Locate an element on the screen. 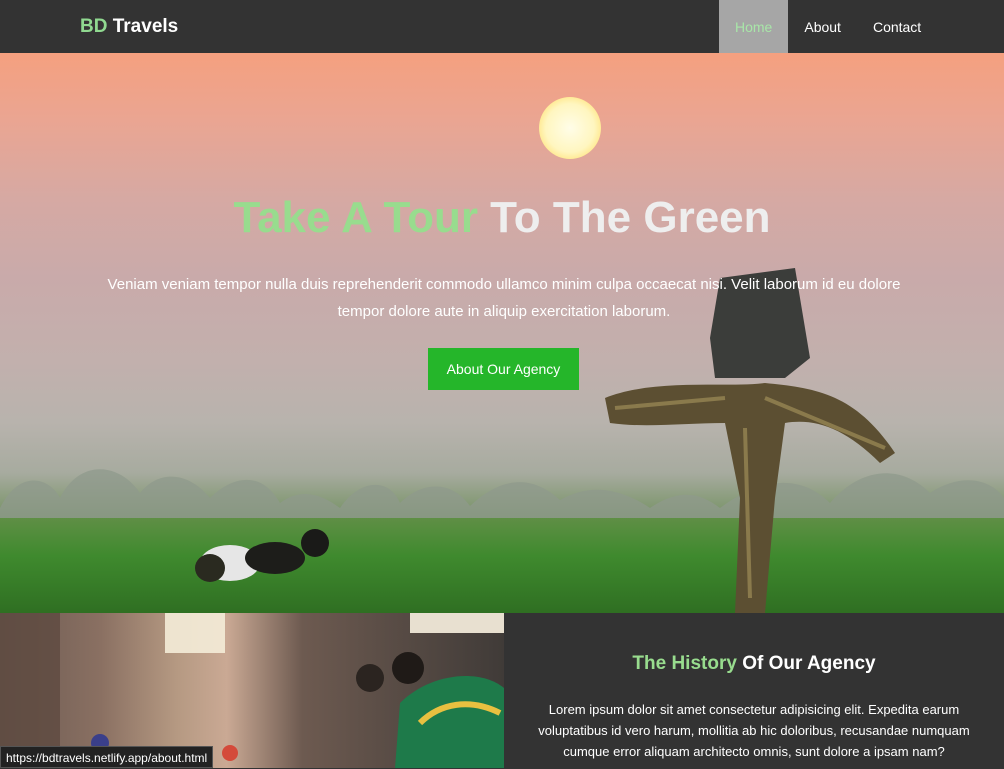  brand-logo: BD Travels is located at coordinates (129, 26).